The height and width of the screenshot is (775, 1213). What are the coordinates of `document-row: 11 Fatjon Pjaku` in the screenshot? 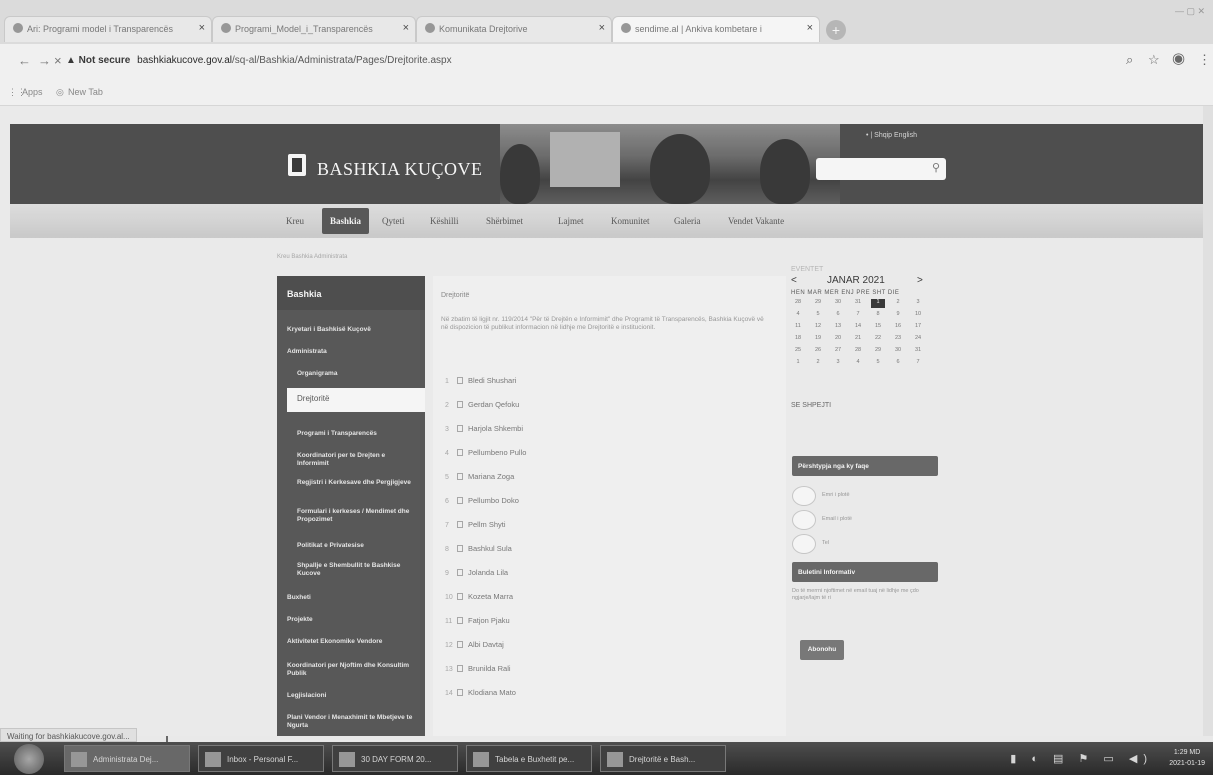 It's located at (477, 620).